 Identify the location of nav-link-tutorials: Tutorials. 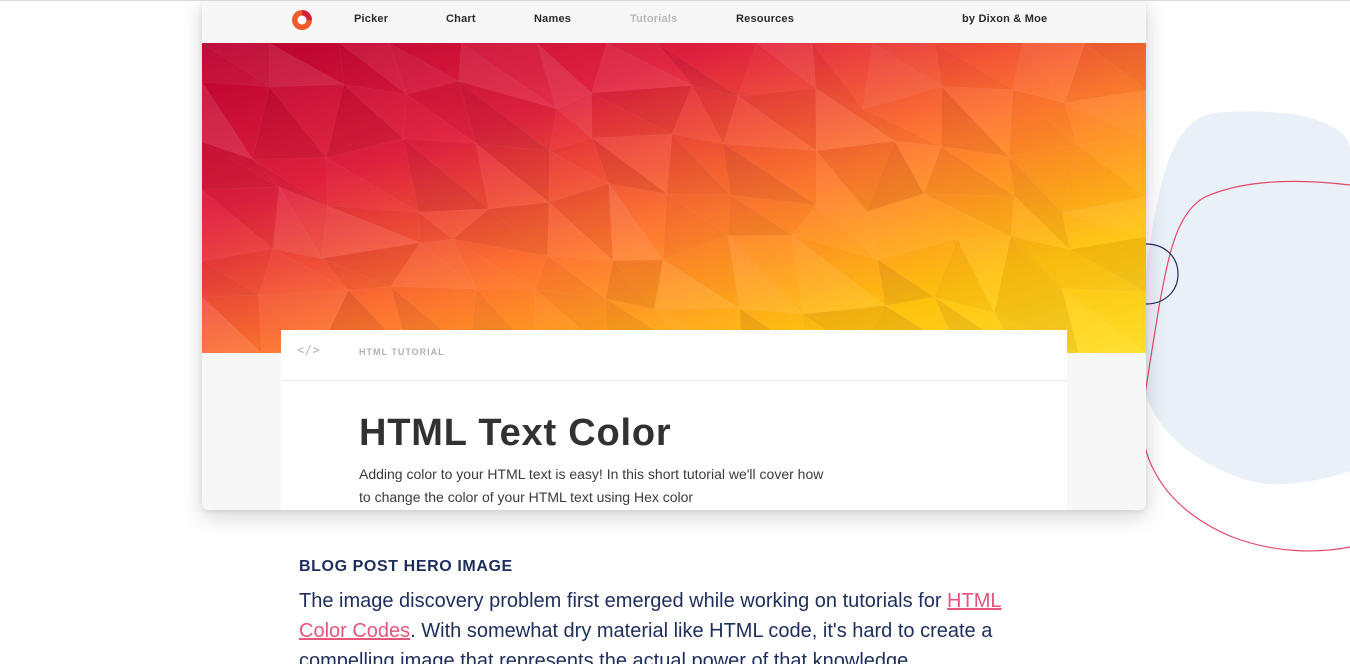
(653, 19).